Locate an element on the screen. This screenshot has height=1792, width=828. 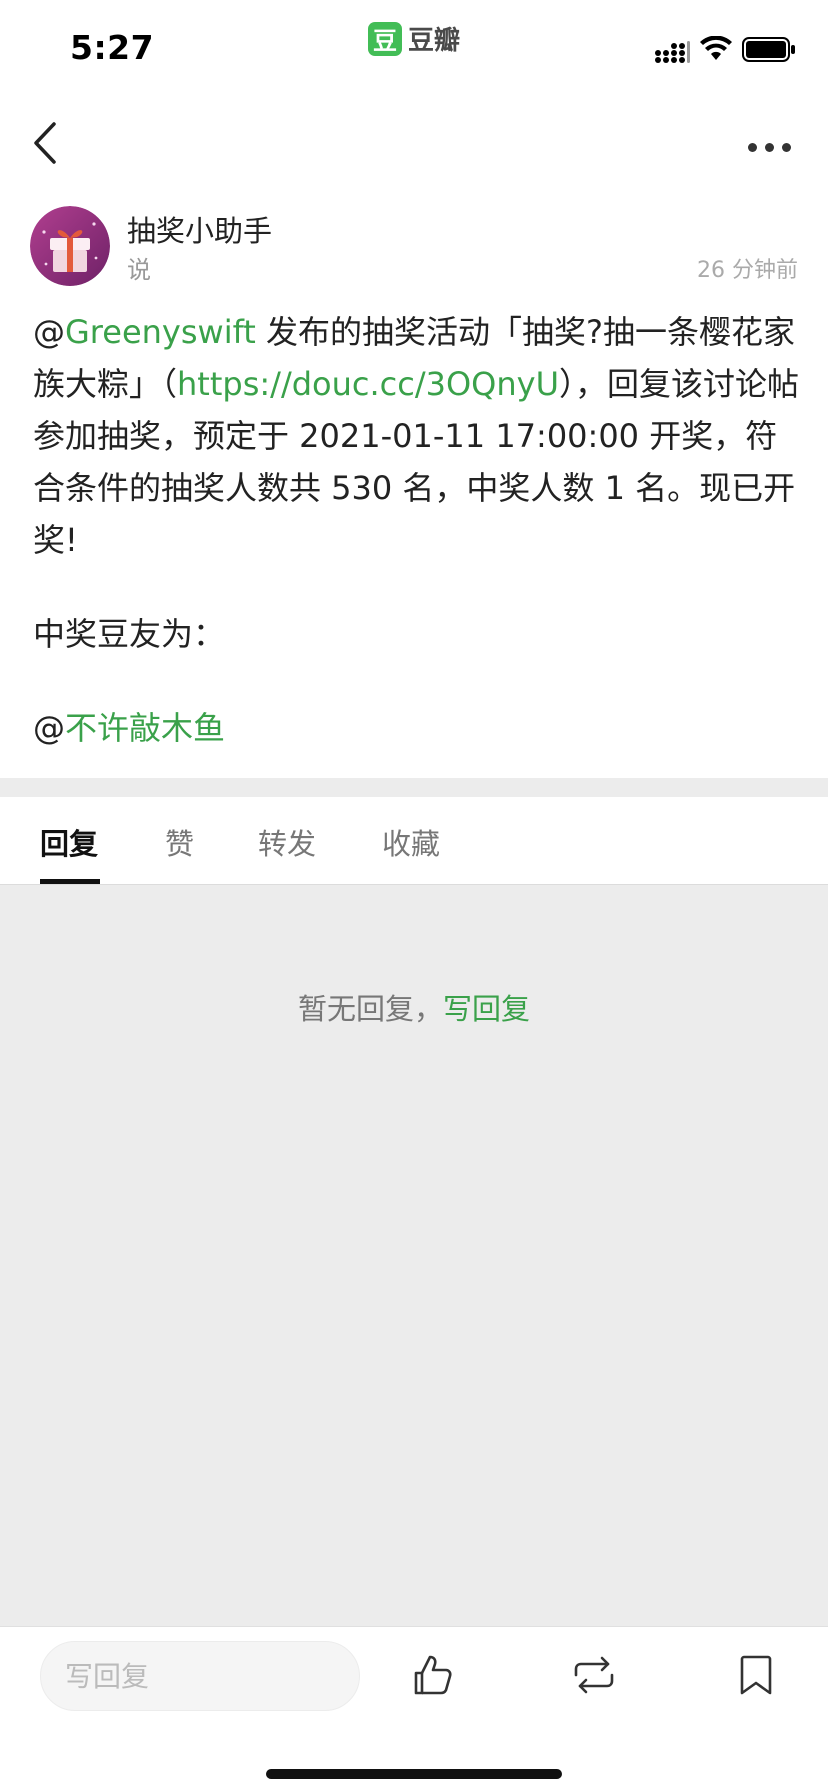
tab-likes: 赞 is located at coordinates (179, 842).